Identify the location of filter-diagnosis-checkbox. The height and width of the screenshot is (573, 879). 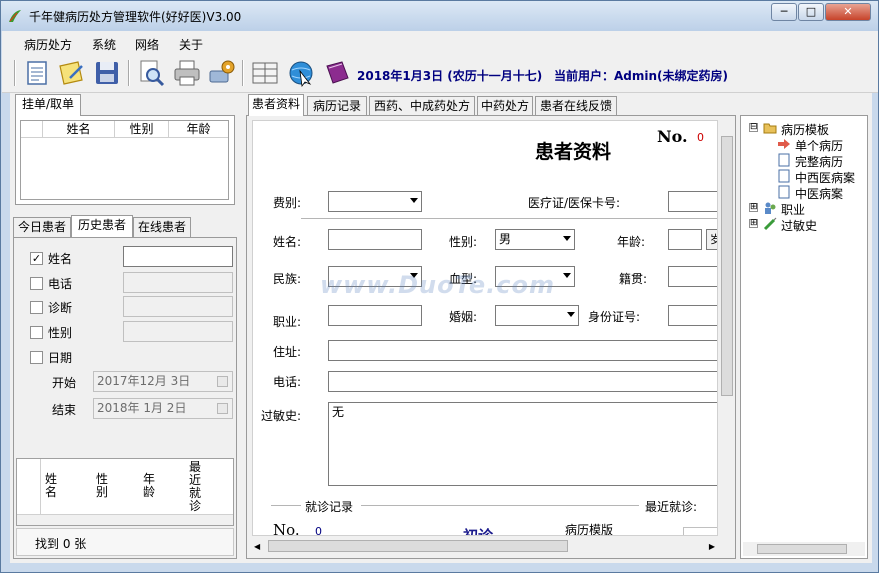
(36, 307).